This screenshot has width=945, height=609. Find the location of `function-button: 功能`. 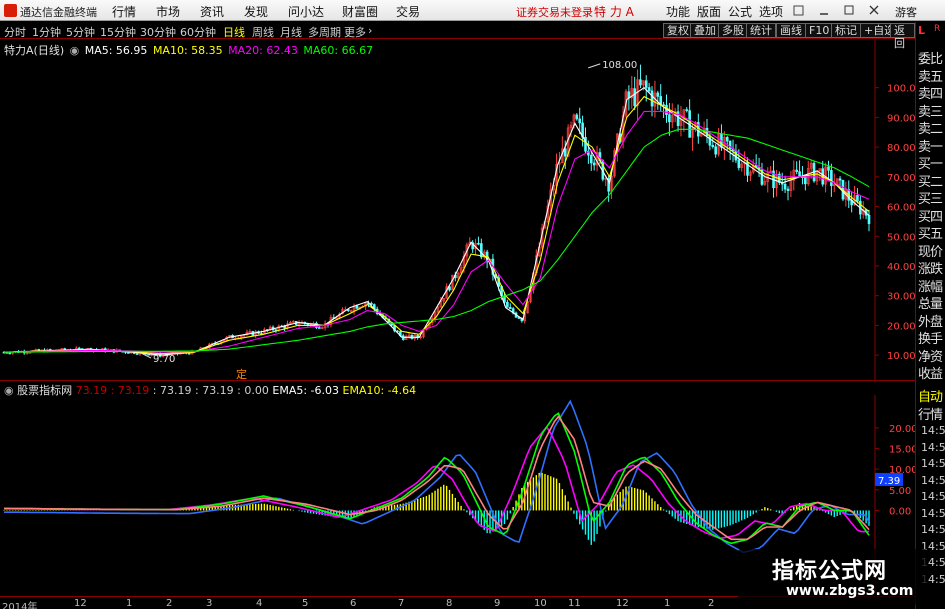

function-button: 功能 is located at coordinates (678, 11).